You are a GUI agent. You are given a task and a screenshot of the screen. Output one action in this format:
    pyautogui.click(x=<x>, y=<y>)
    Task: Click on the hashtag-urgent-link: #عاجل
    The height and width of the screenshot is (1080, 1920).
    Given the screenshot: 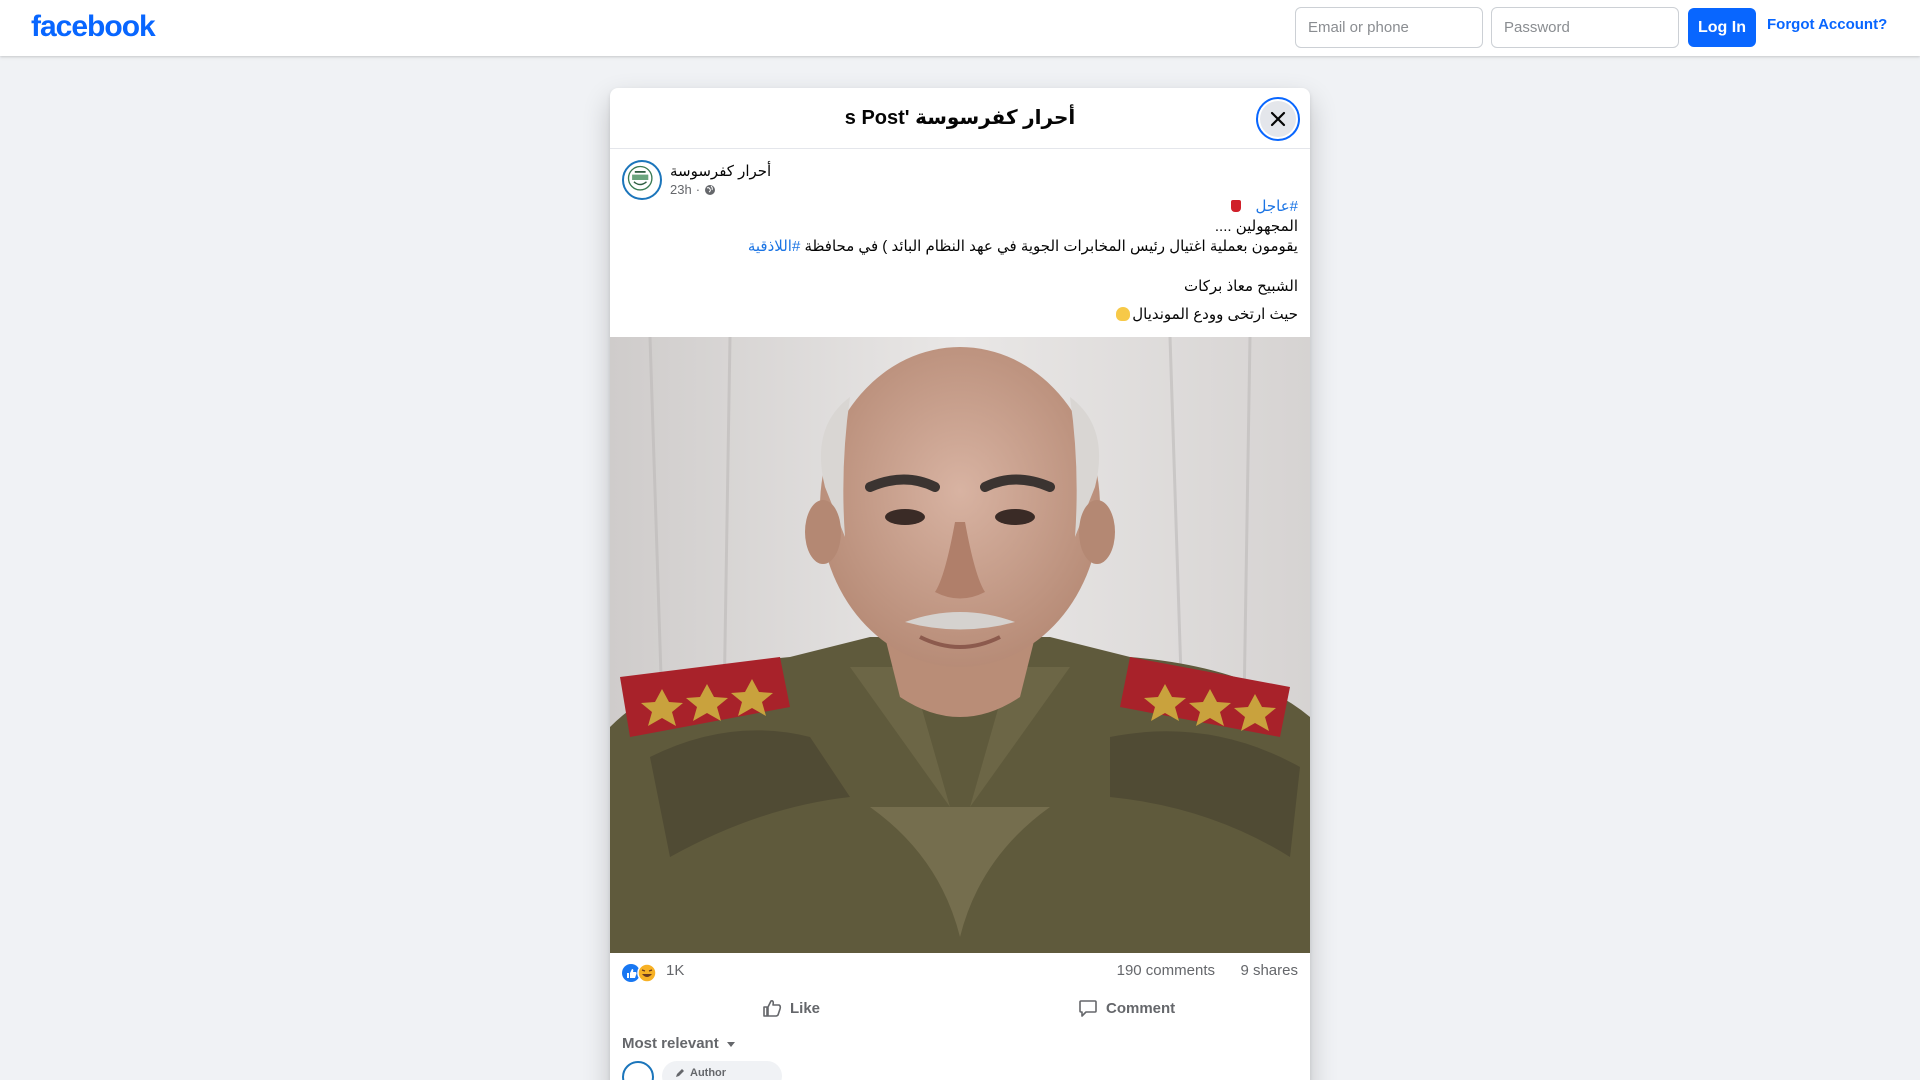 What is the action you would take?
    pyautogui.click(x=1277, y=206)
    